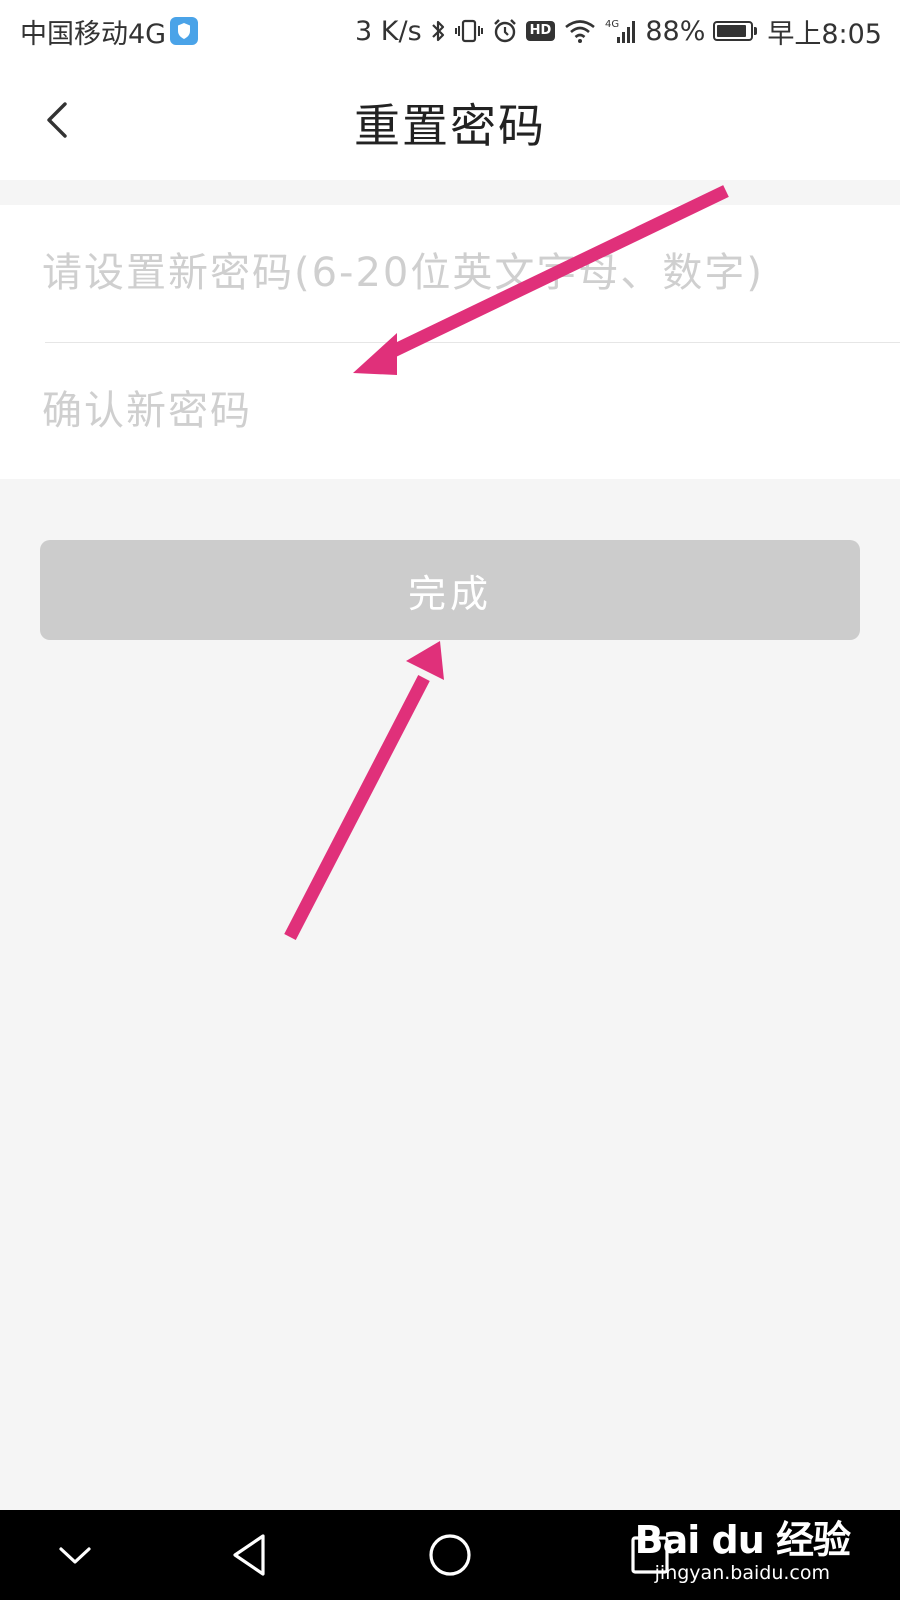 The width and height of the screenshot is (900, 1600). I want to click on watermark-logo: Bai du 经验, so click(742, 1540).